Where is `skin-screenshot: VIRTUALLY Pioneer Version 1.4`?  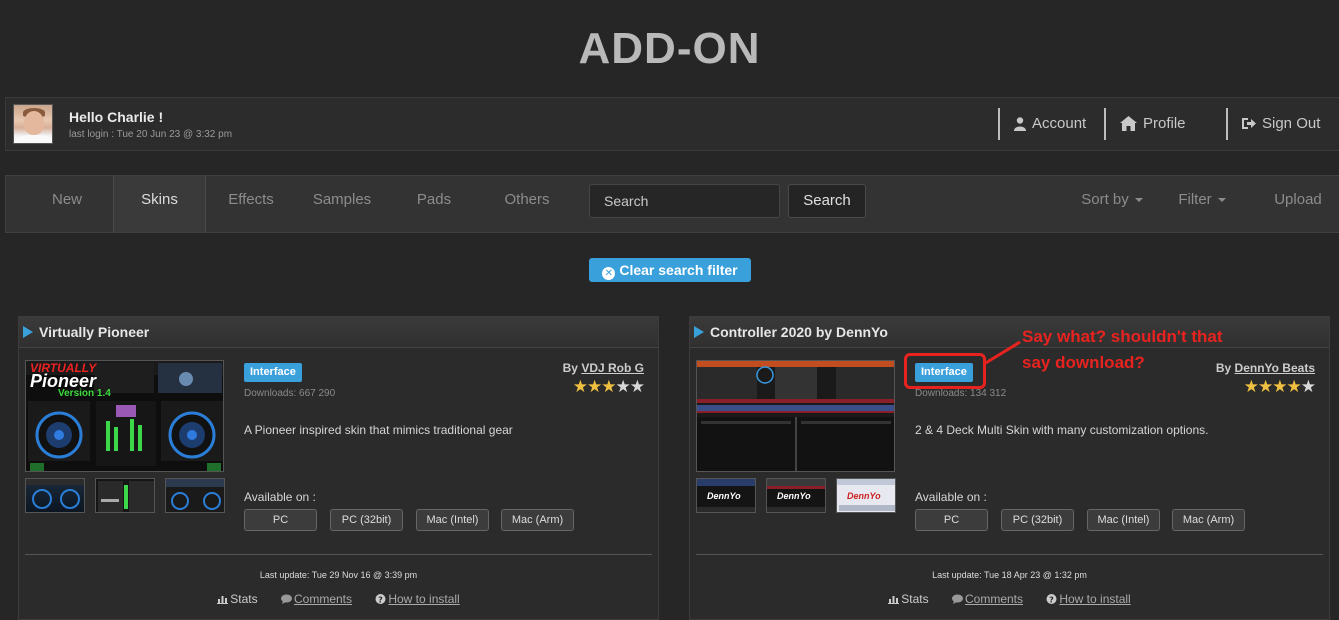 skin-screenshot: VIRTUALLY Pioneer Version 1.4 is located at coordinates (124, 416).